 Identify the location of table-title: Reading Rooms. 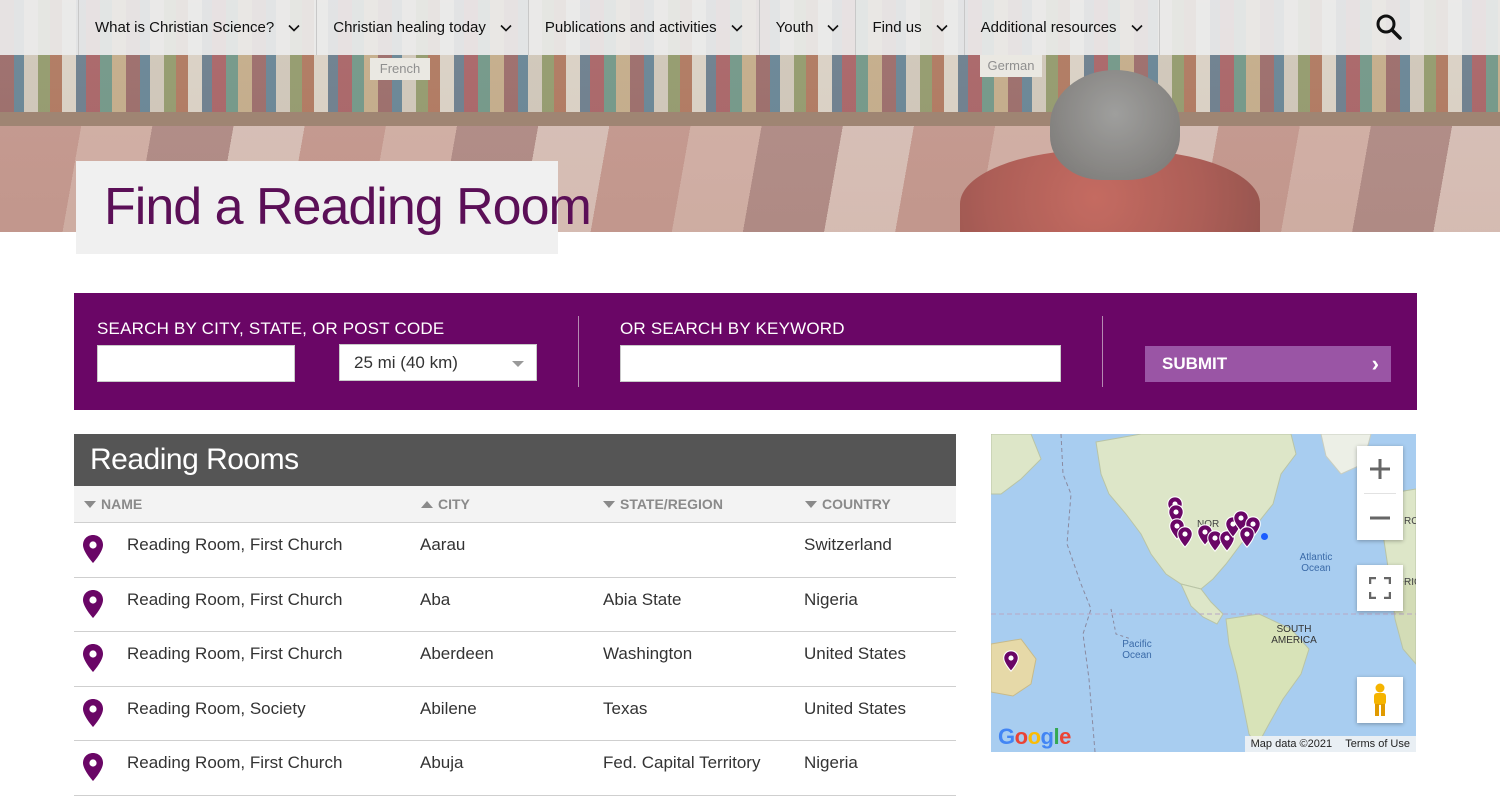
(515, 460).